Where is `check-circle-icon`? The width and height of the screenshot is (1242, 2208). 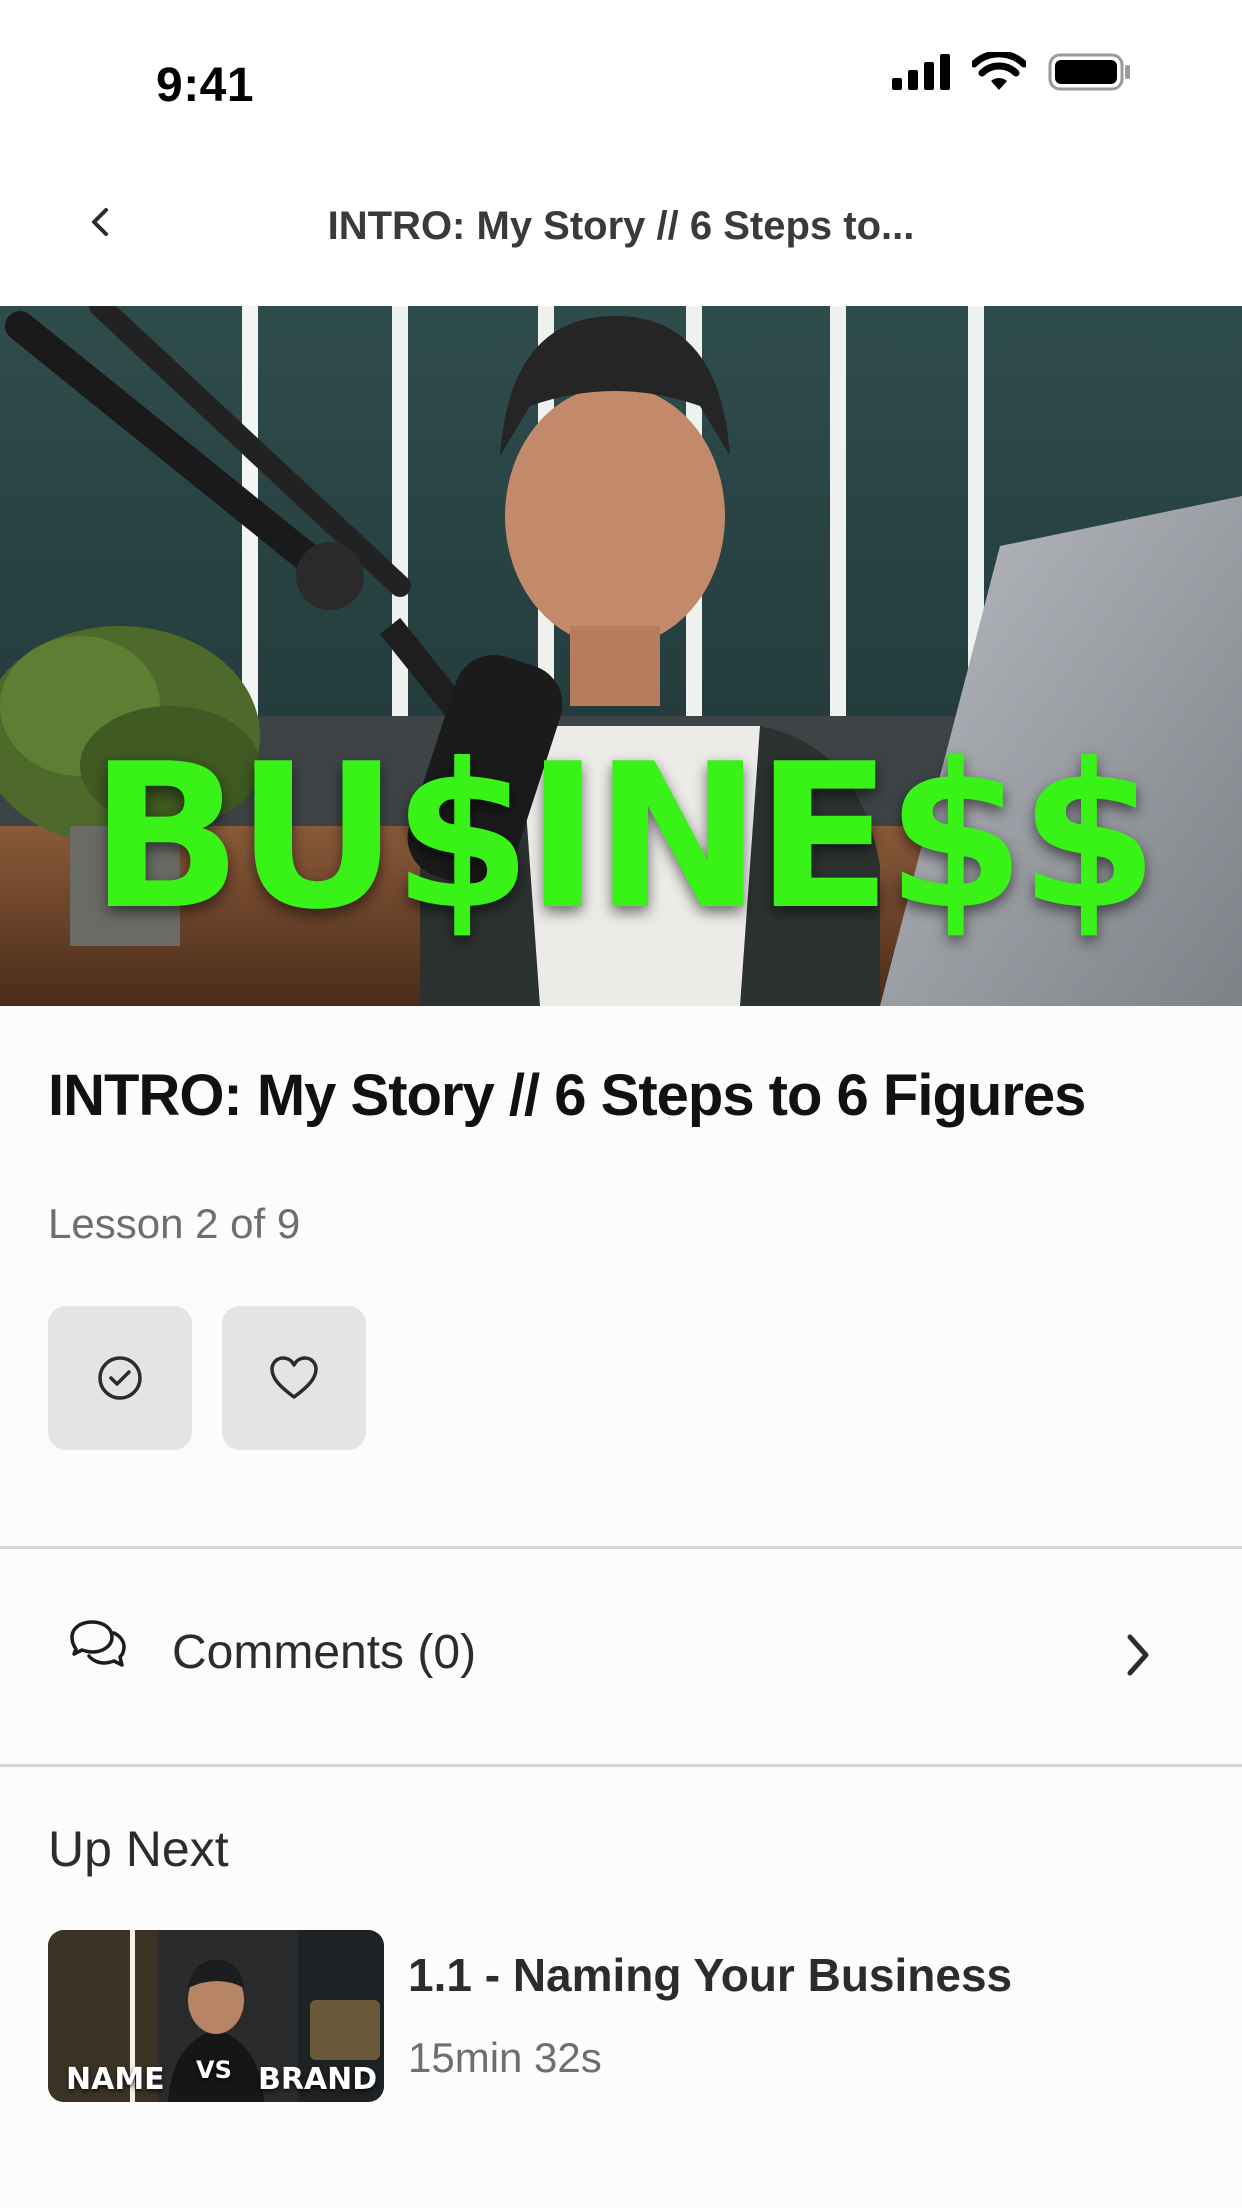
check-circle-icon is located at coordinates (120, 1378).